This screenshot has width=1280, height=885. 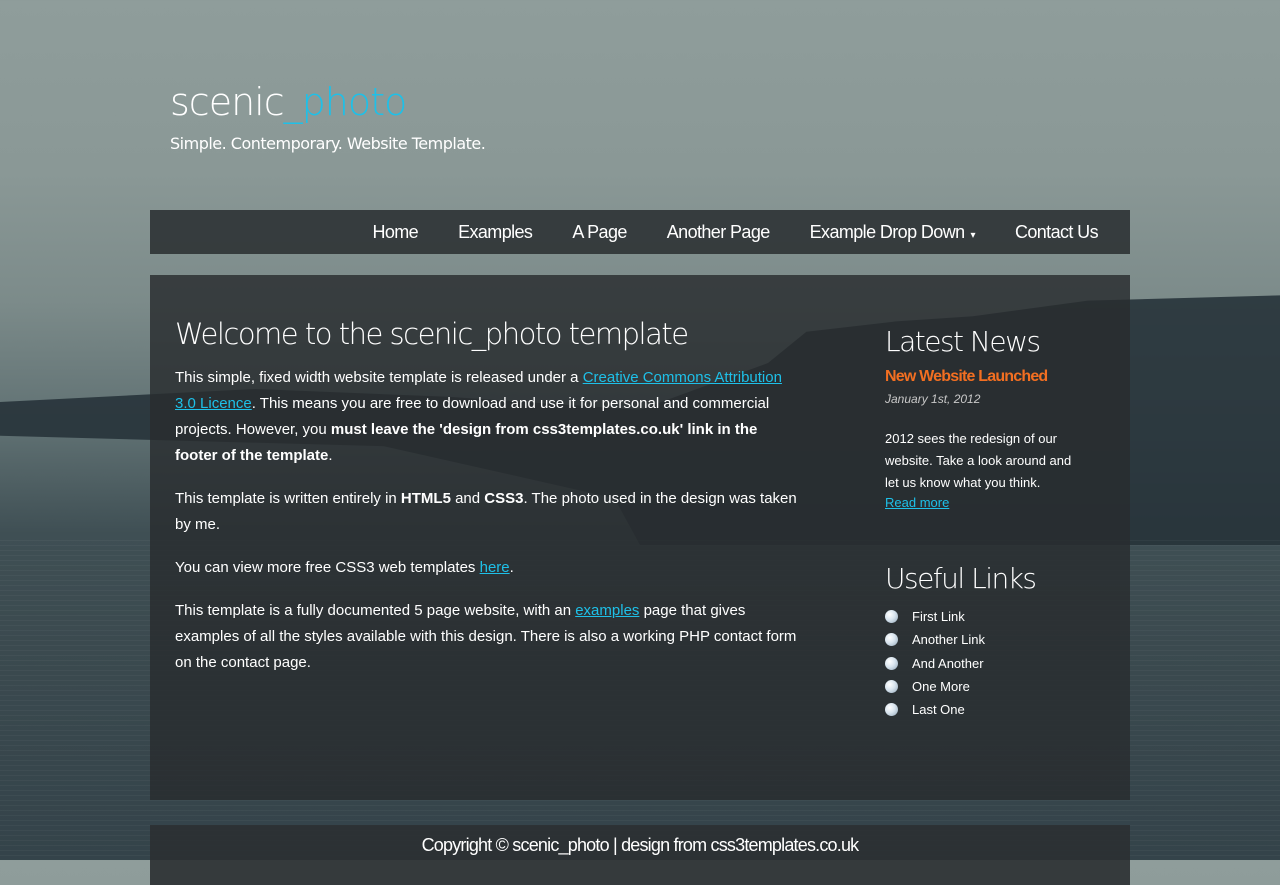 I want to click on latest-news-heading: Latest News, so click(x=963, y=341).